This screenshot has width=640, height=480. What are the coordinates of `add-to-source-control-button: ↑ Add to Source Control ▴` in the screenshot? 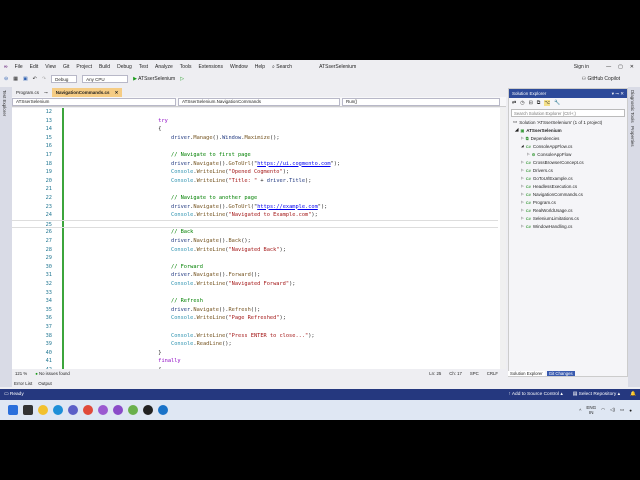 It's located at (535, 394).